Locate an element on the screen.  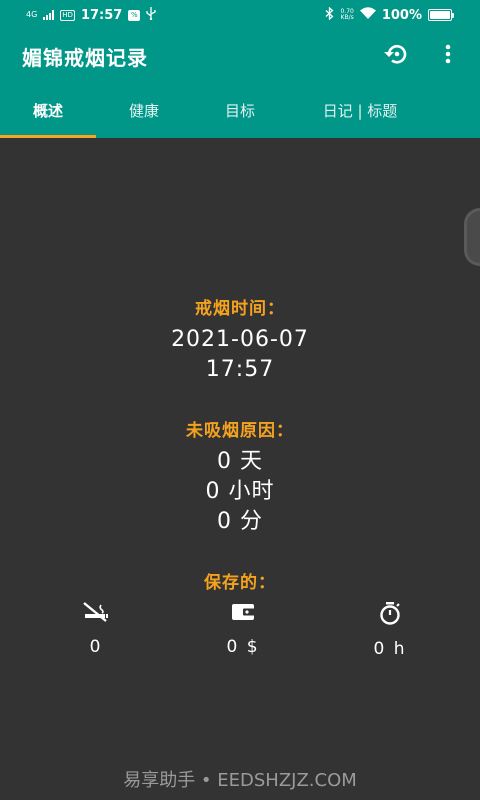
not-smoked-label: 未吸烟原因： is located at coordinates (240, 431).